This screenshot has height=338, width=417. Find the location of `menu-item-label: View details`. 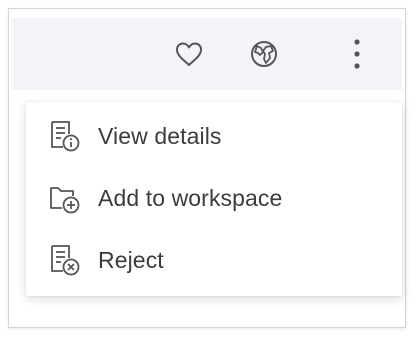

menu-item-label: View details is located at coordinates (160, 135).